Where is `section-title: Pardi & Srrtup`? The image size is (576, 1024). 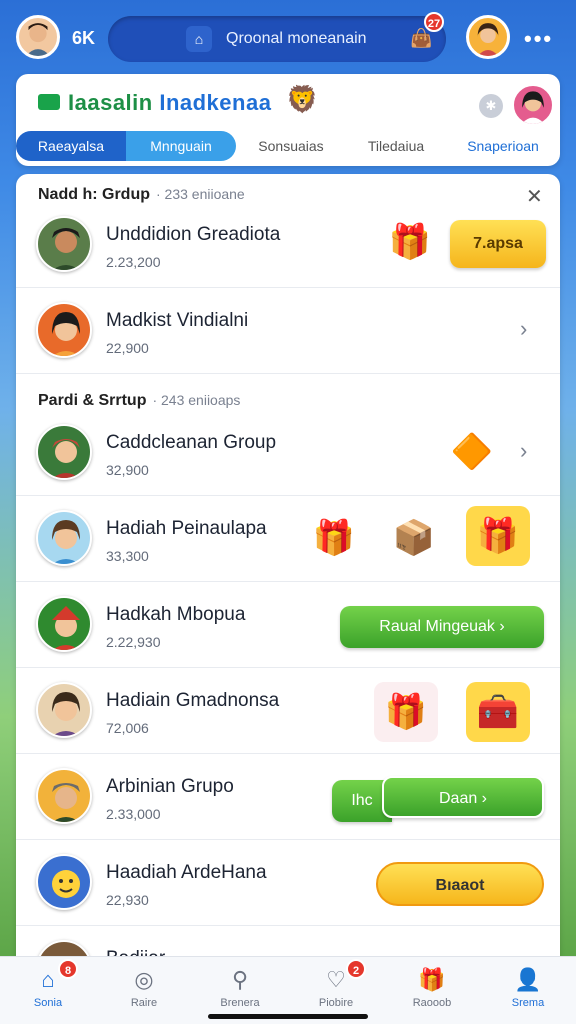 section-title: Pardi & Srrtup is located at coordinates (92, 400).